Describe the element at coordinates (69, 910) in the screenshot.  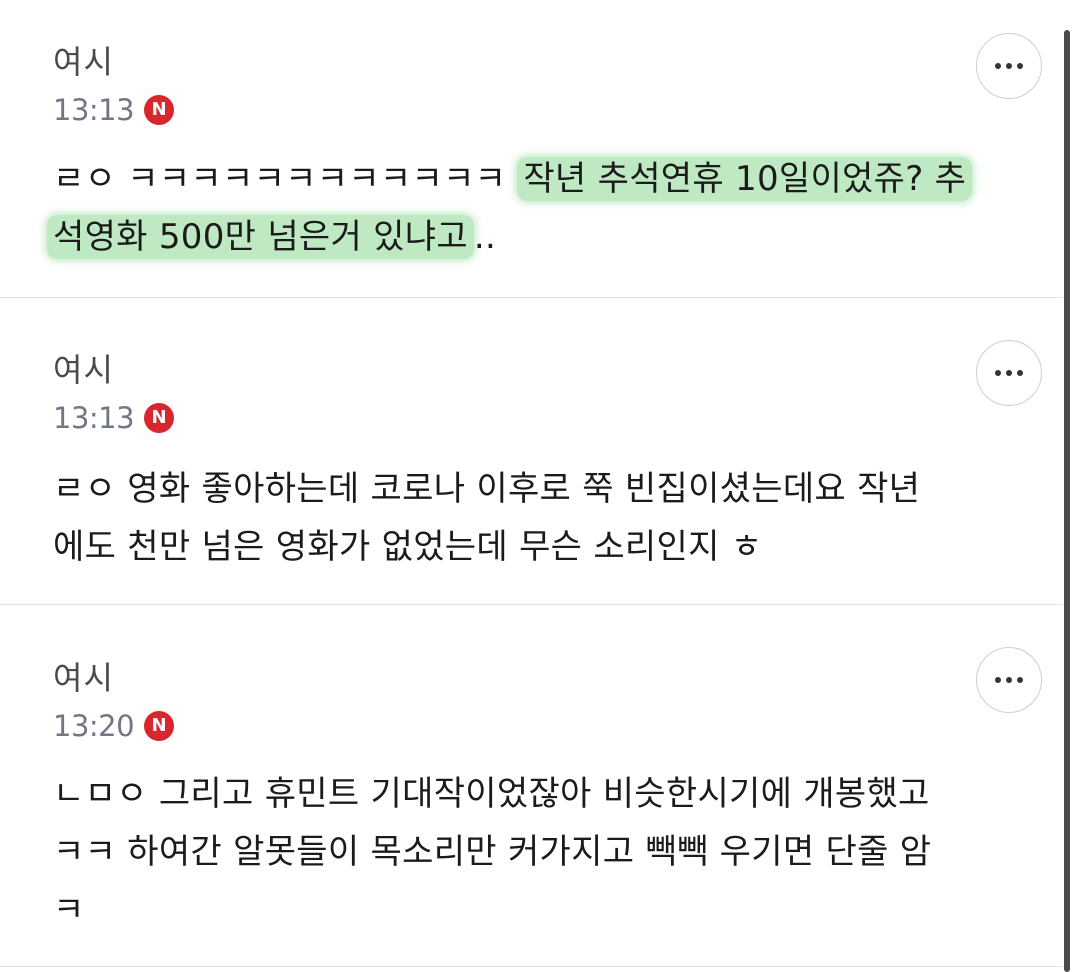
I see `comment-body-line: ㅋ` at that location.